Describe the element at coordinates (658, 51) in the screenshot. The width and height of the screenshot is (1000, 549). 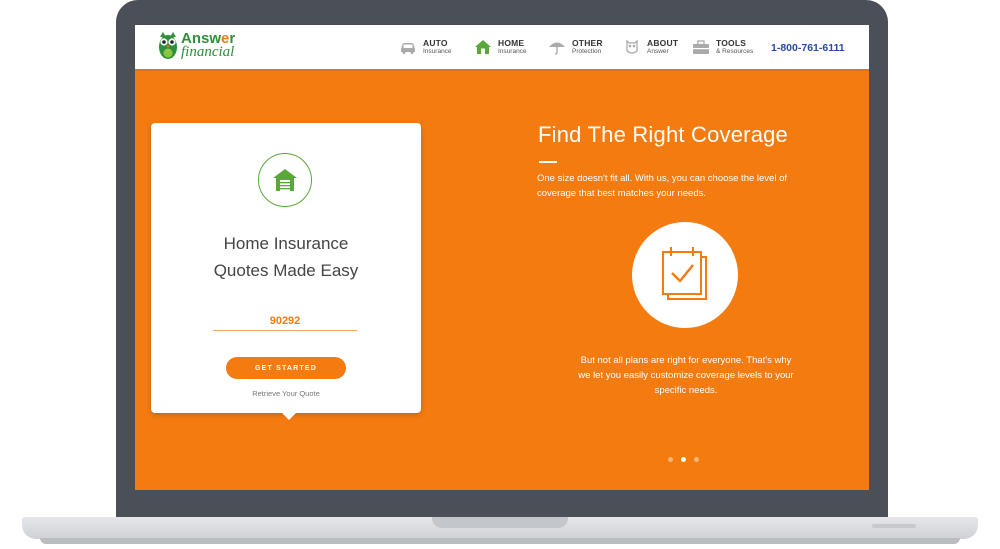
I see `nav-sublabel: Answer` at that location.